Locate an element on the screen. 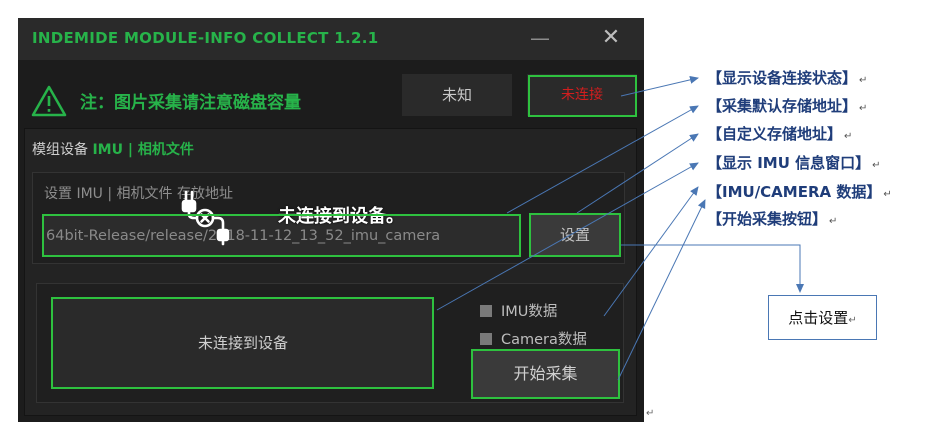  annotation-text: 【显示 IMU 信息窗口】 is located at coordinates (789, 163).